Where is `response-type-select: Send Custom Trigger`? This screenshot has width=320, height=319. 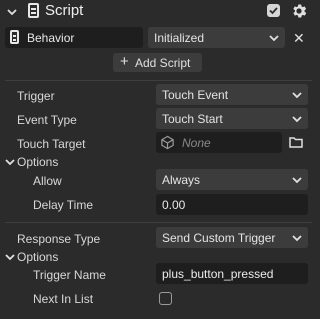 response-type-select: Send Custom Trigger is located at coordinates (232, 237).